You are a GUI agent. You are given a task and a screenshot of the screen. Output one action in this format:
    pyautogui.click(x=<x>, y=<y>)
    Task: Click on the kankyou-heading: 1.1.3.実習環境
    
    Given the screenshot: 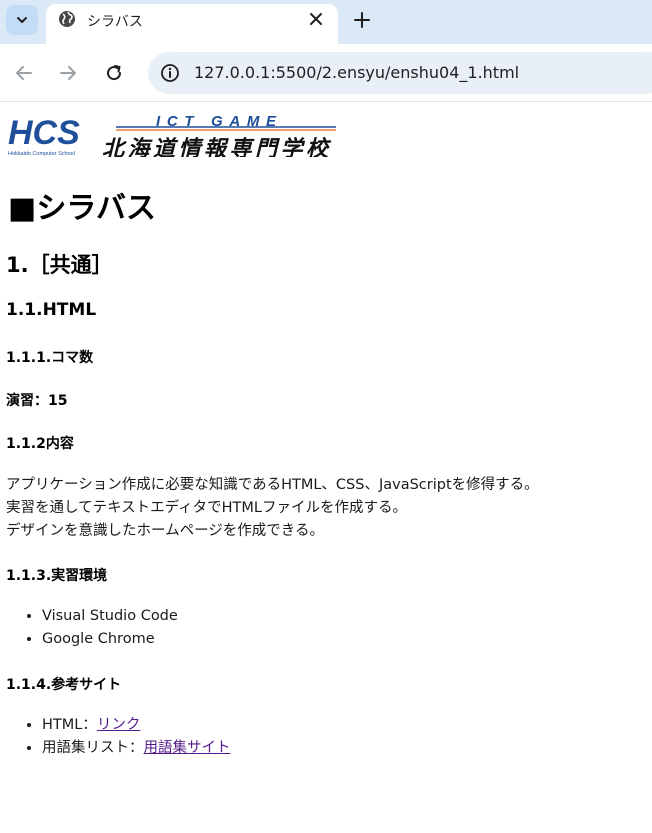 What is the action you would take?
    pyautogui.click(x=57, y=576)
    